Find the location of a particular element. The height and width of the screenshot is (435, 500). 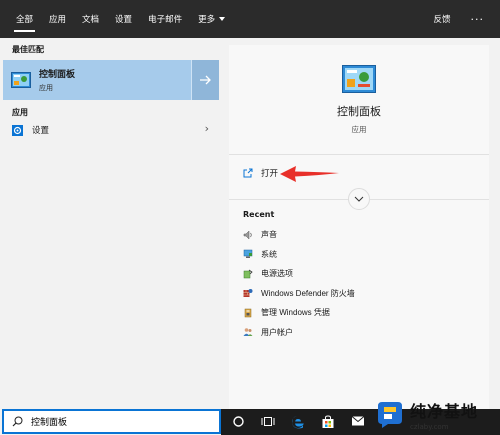

detail-type: 应用 is located at coordinates (359, 129).